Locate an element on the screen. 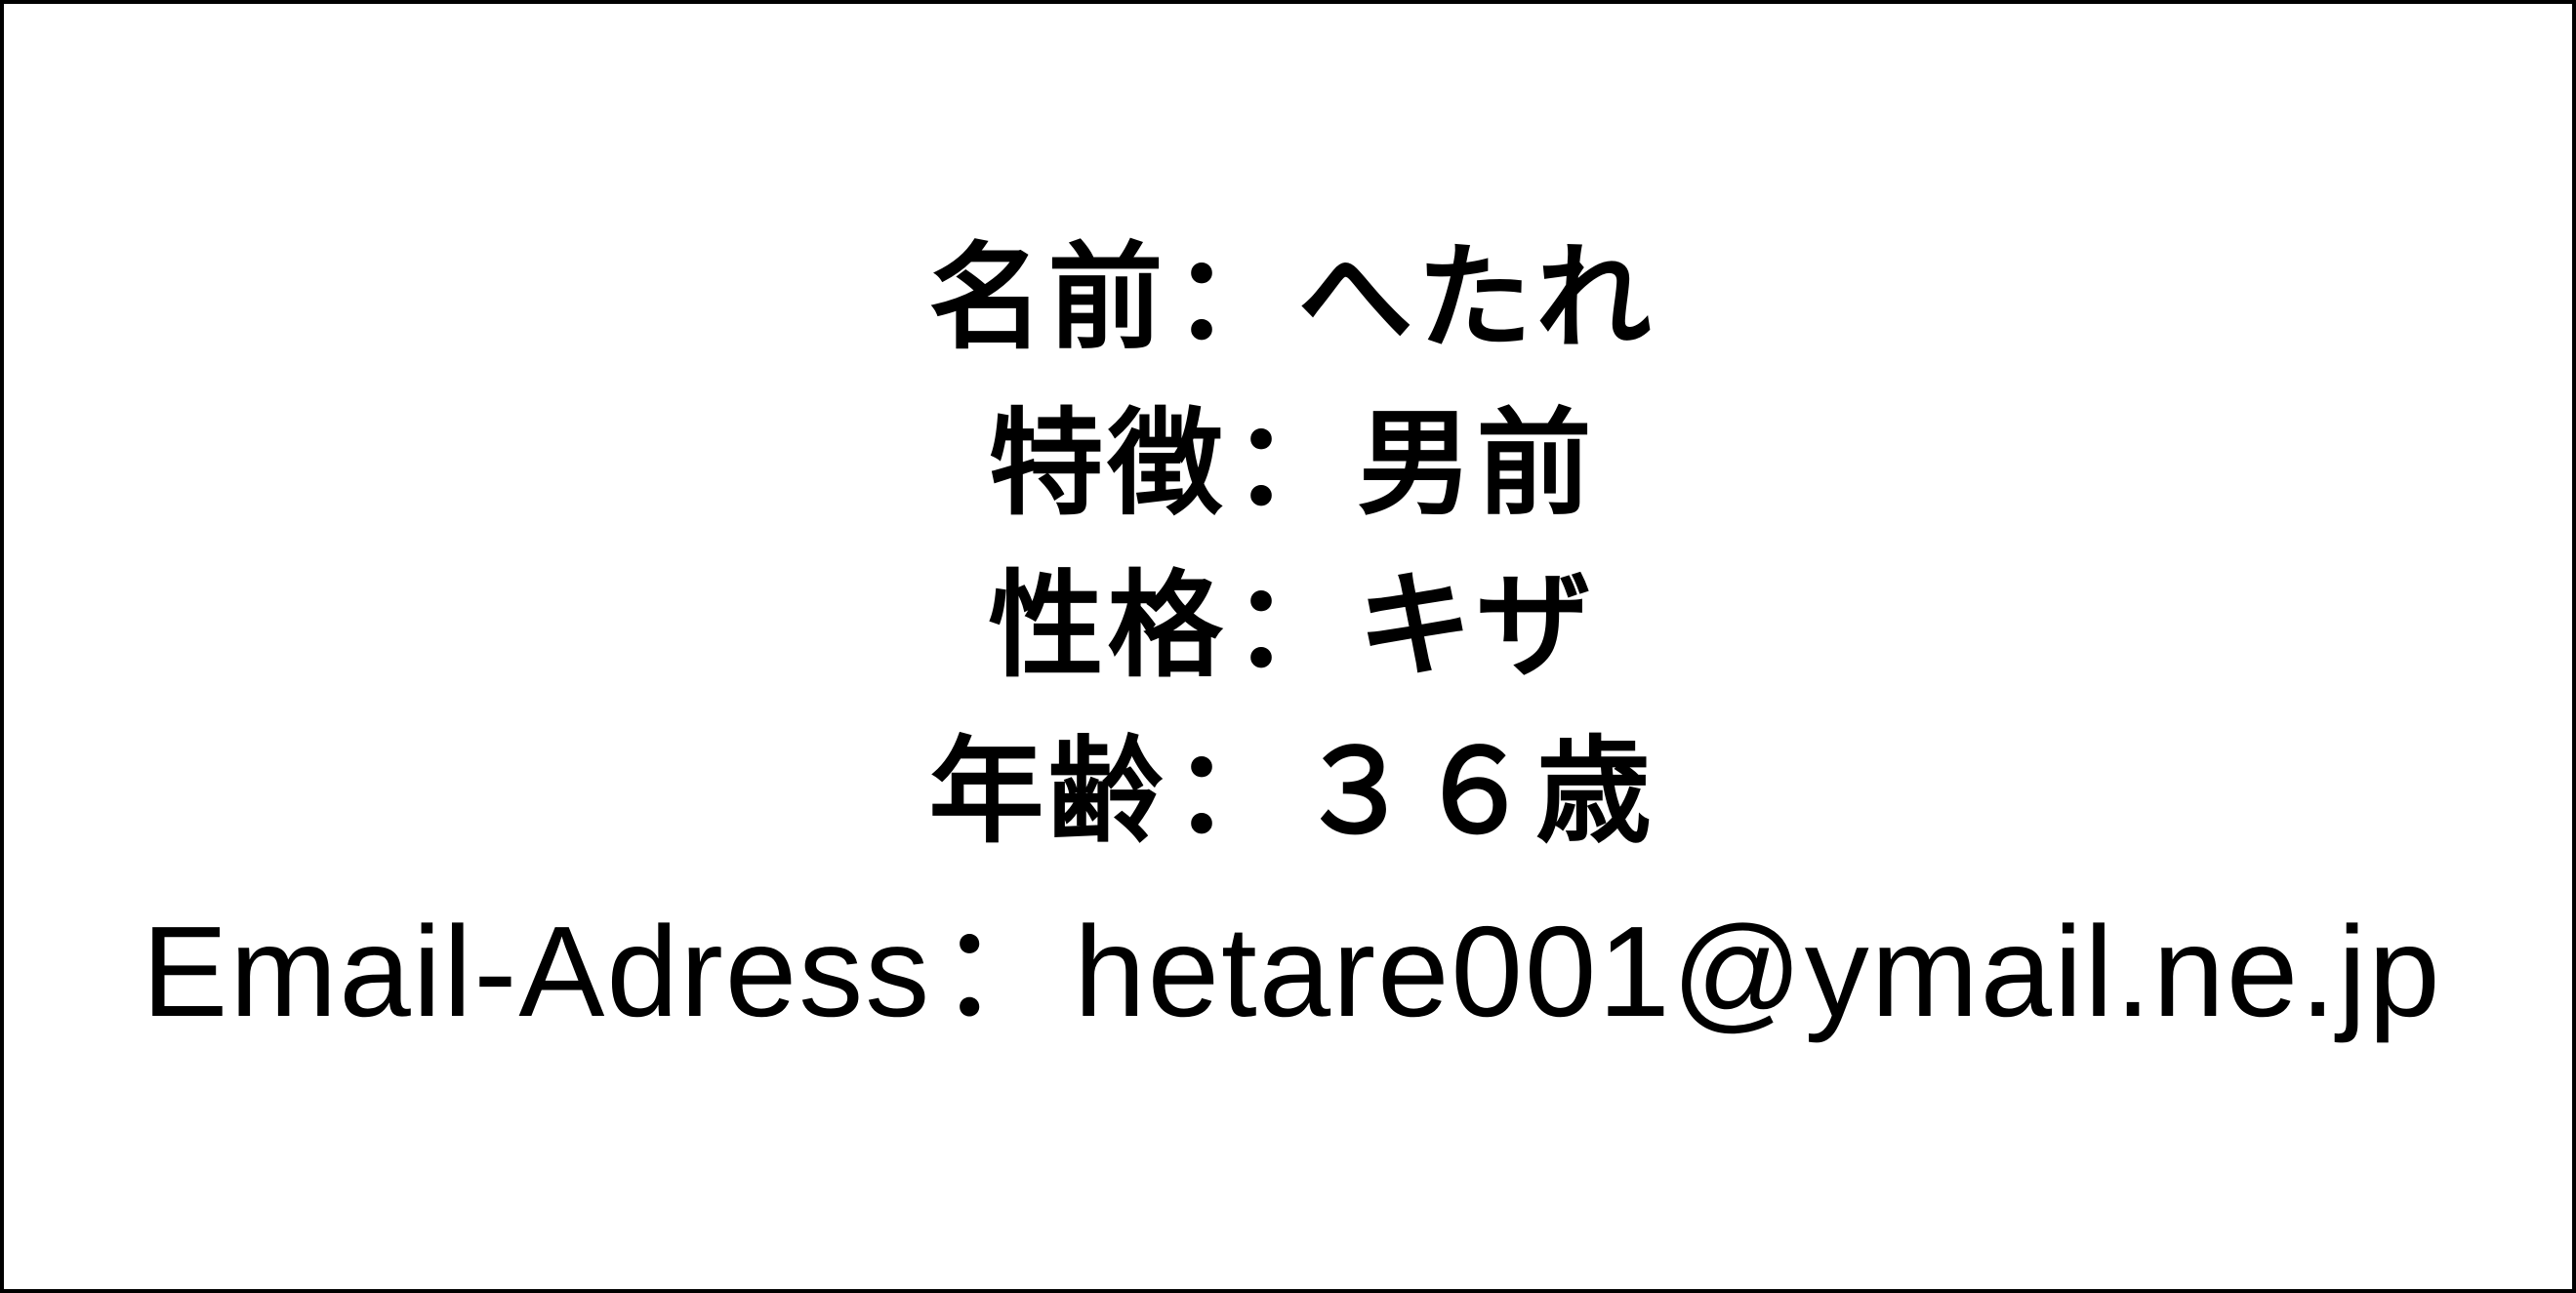 The image size is (2576, 1293). name-label: 名前 is located at coordinates (1047, 297).